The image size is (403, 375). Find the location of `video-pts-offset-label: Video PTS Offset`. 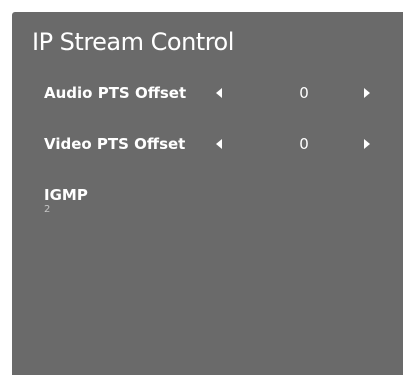

video-pts-offset-label: Video PTS Offset is located at coordinates (115, 144).